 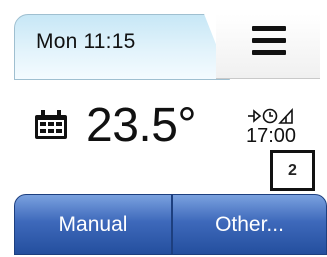 I want to click on hamburger-line-bottom, so click(x=269, y=52).